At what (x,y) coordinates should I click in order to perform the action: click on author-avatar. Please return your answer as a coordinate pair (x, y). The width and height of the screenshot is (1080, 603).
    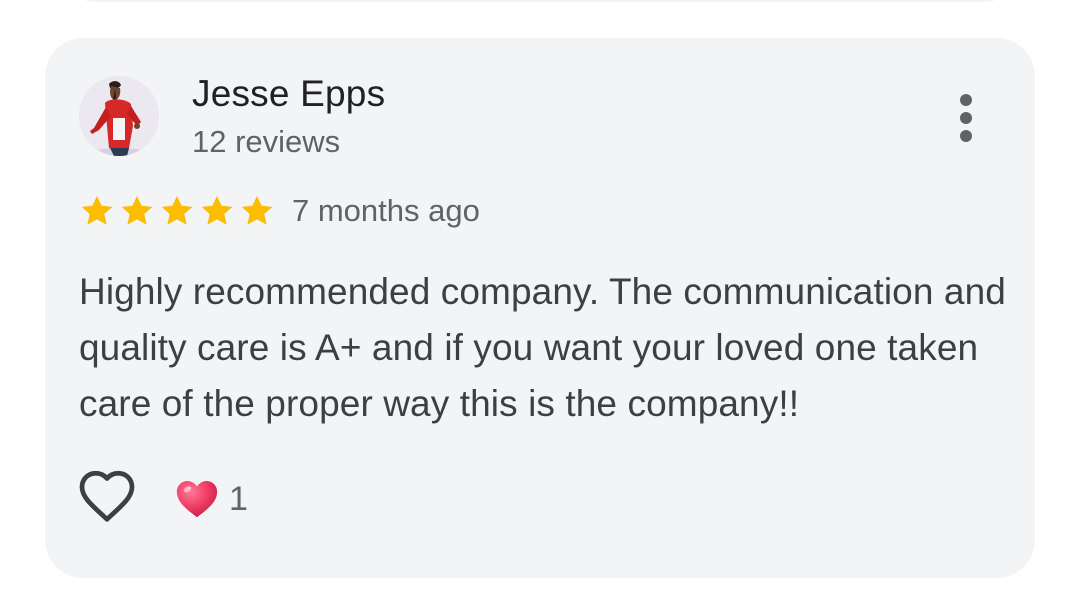
    Looking at the image, I should click on (119, 116).